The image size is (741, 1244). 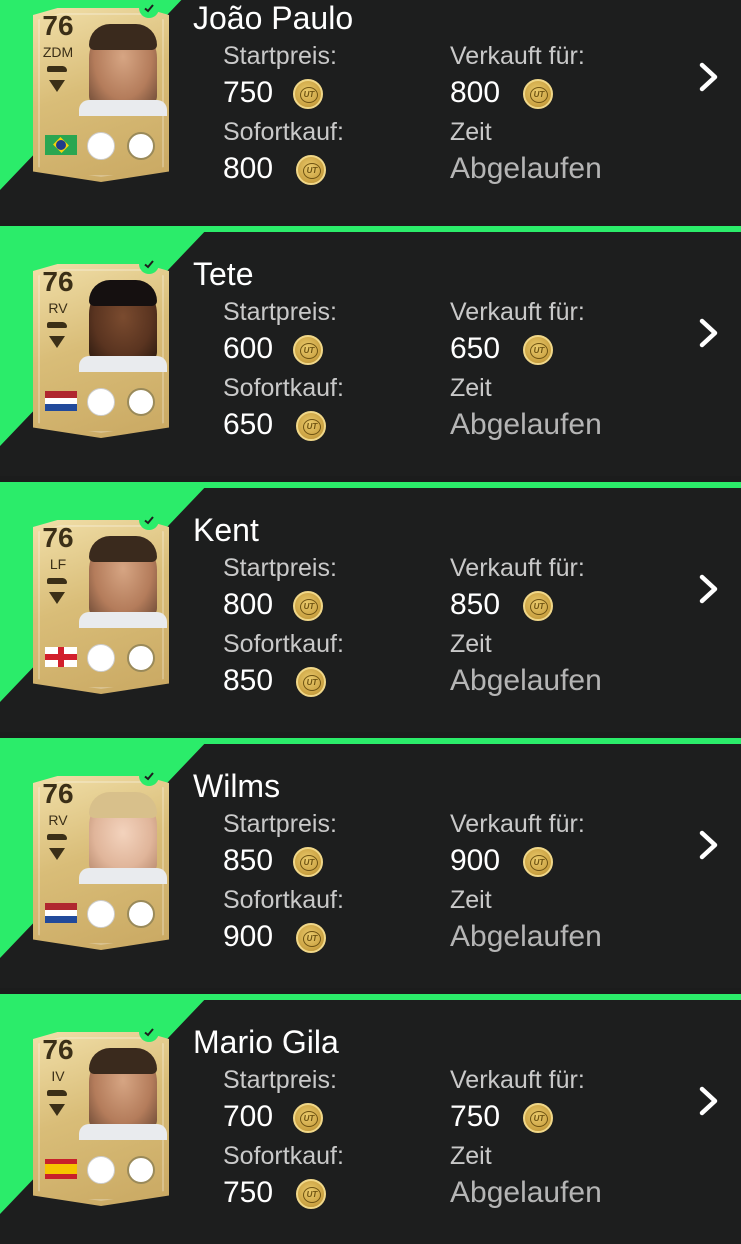 I want to click on sold-for-value: 750, so click(x=475, y=1116).